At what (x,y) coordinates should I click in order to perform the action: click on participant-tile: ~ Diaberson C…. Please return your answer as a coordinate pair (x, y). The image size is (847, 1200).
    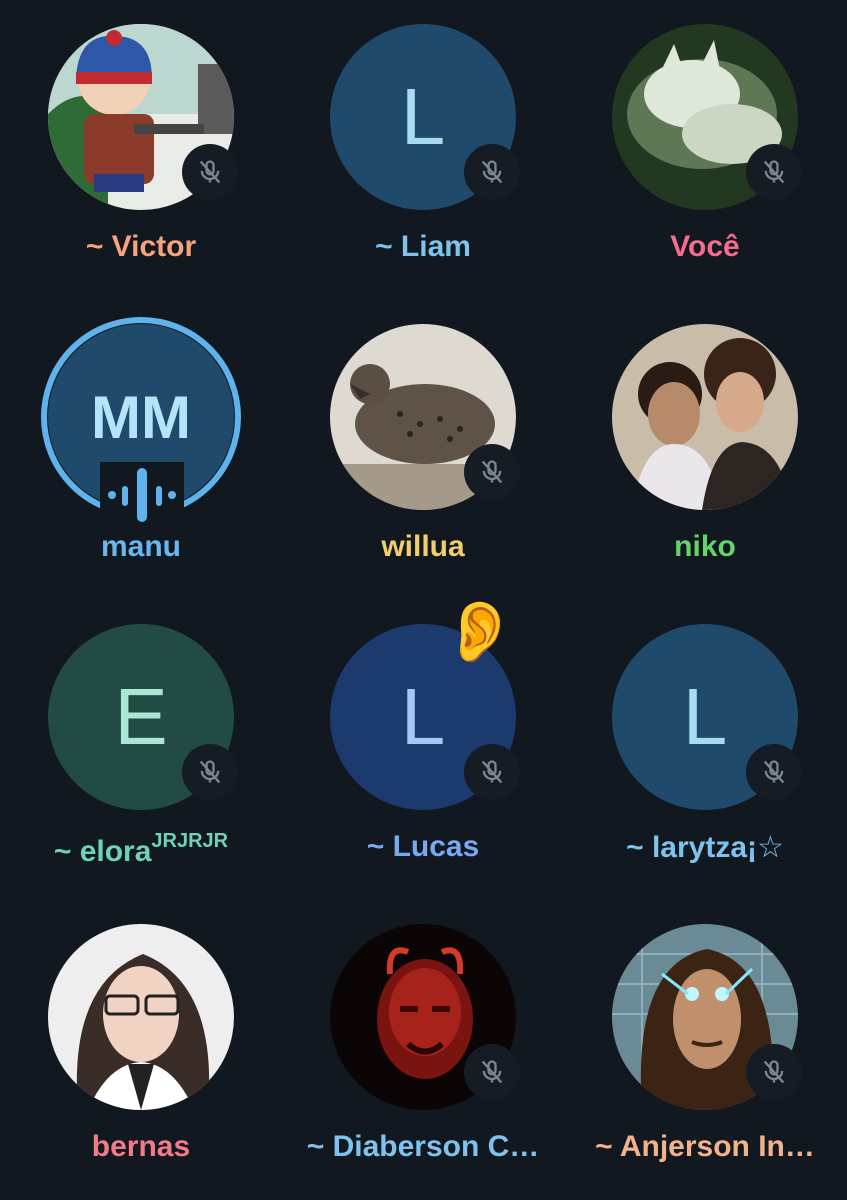
    Looking at the image, I should click on (423, 1050).